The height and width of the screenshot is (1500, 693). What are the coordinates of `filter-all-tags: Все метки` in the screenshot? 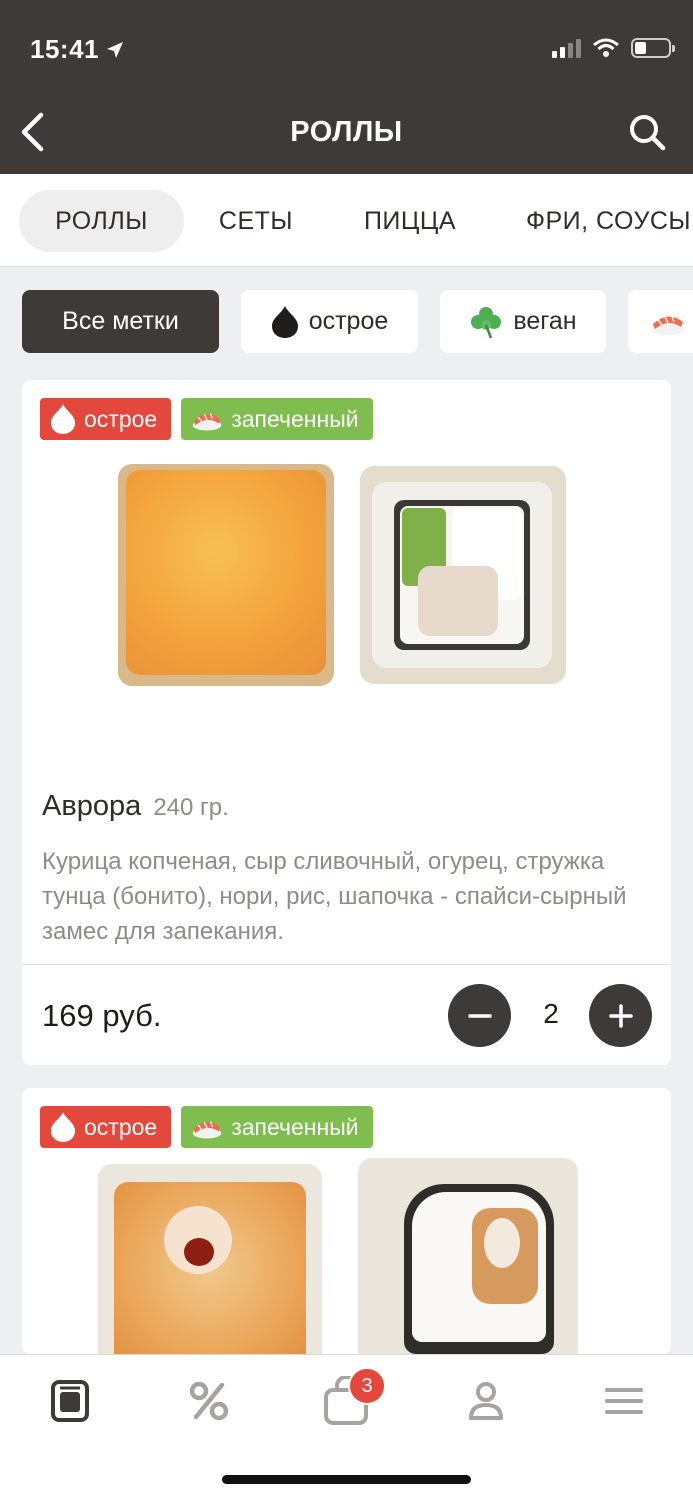 It's located at (120, 321).